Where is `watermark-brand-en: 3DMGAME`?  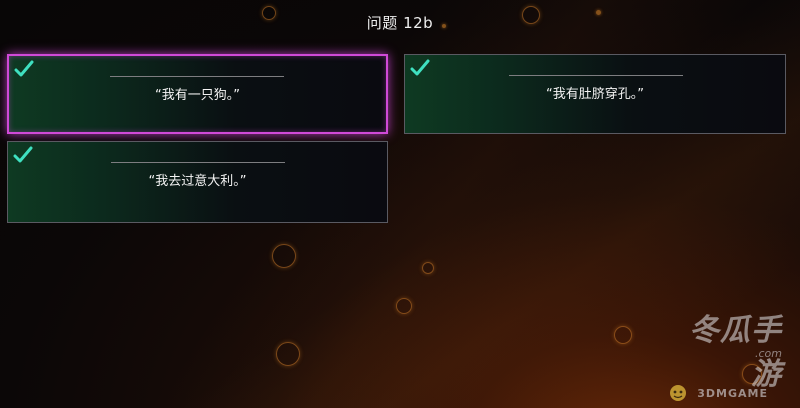 watermark-brand-en: 3DMGAME is located at coordinates (732, 393).